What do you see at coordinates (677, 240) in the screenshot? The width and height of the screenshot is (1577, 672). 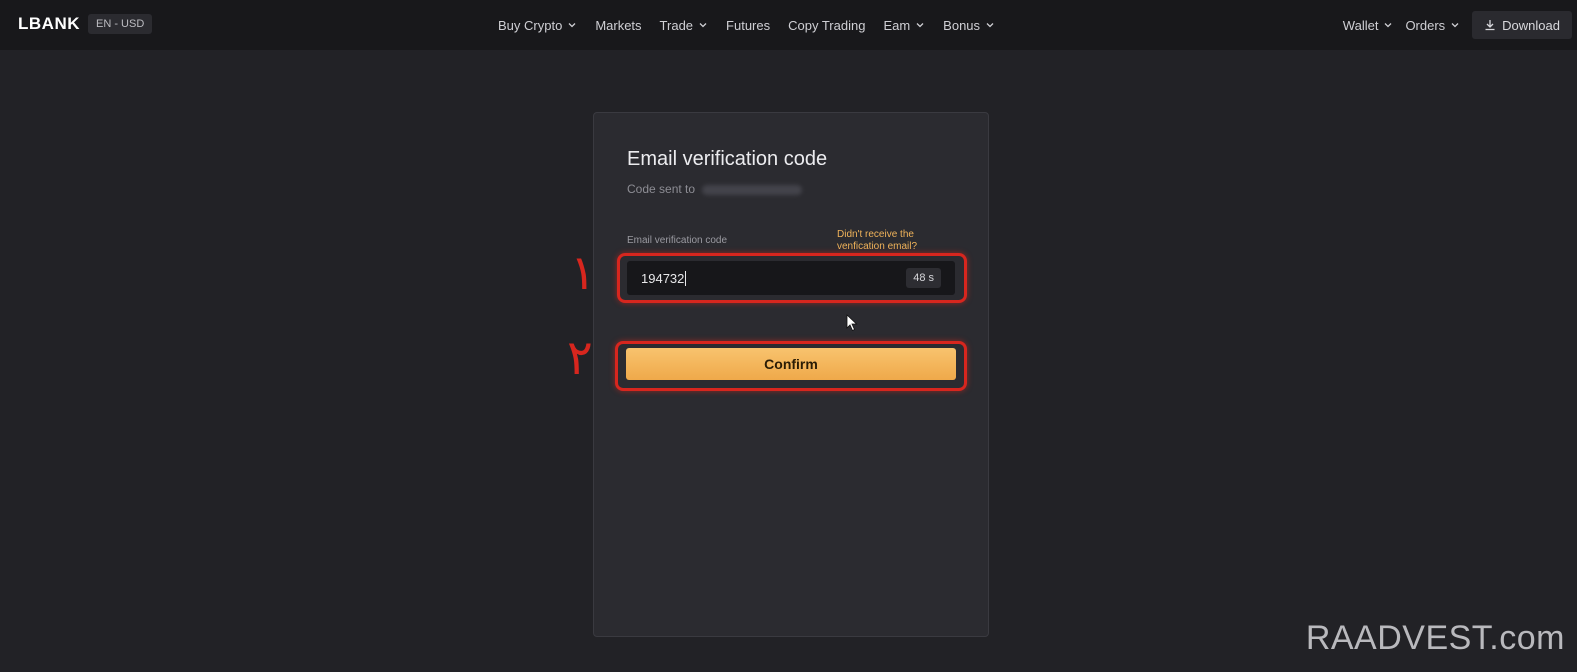 I see `code-field-label: Email verification code` at bounding box center [677, 240].